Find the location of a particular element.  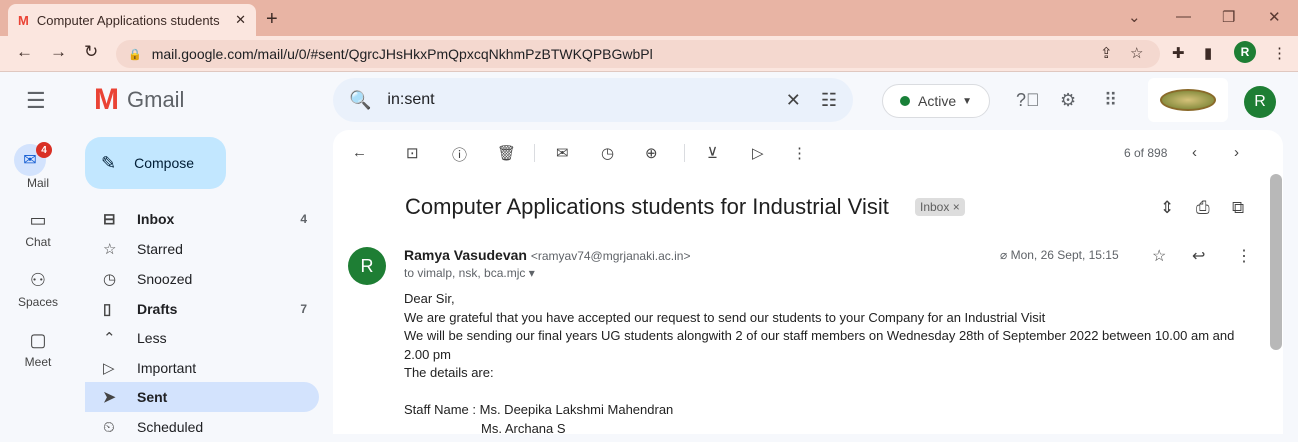

compose-button: ✎ Compose is located at coordinates (155, 163).